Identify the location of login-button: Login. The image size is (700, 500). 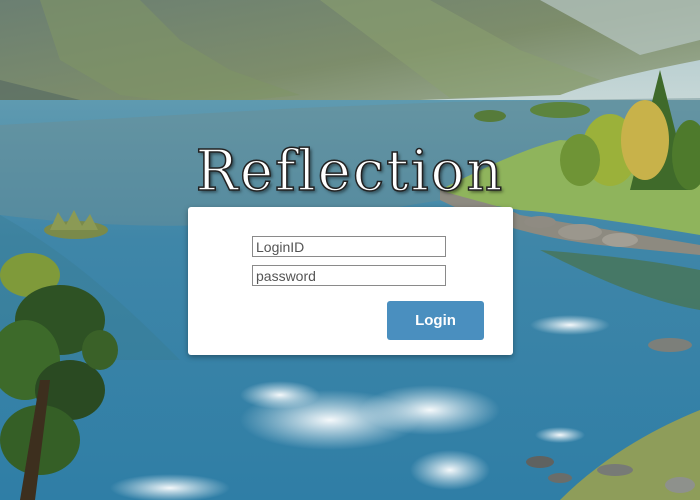
(435, 320).